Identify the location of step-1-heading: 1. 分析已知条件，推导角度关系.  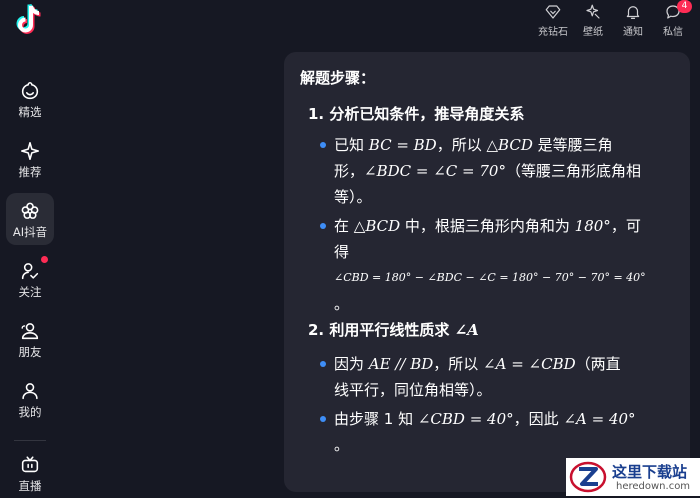
(416, 114).